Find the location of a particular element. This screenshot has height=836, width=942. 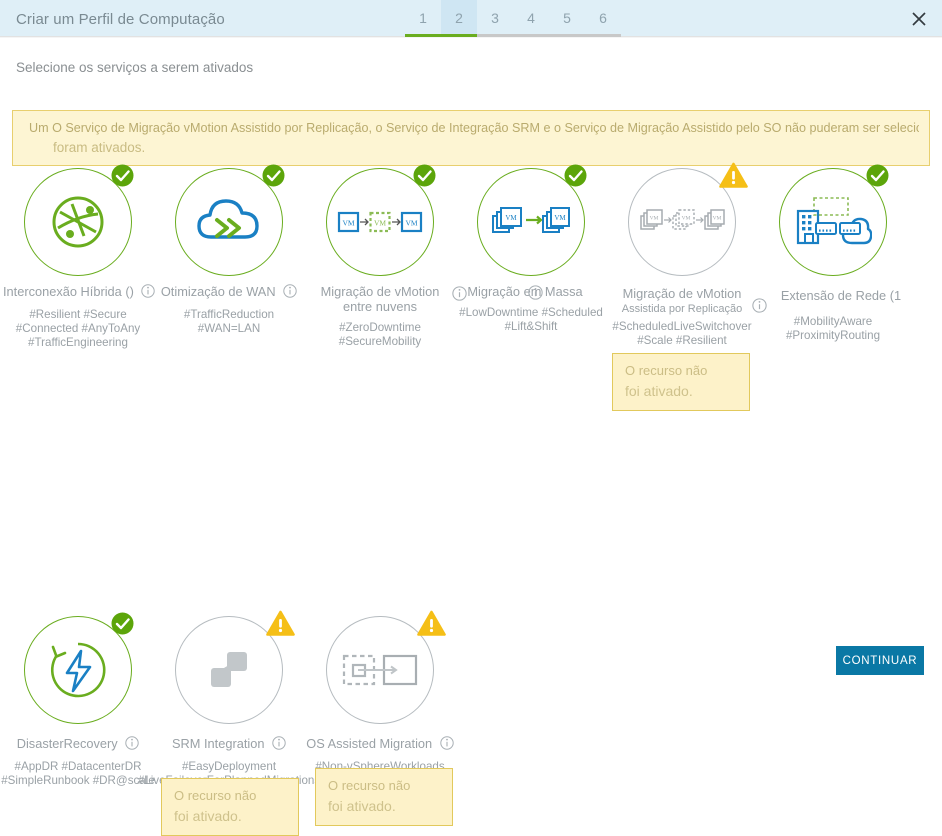

network-extension-icon is located at coordinates (834, 221).